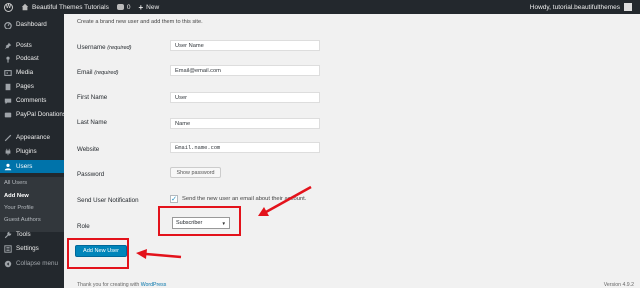 The image size is (640, 288). What do you see at coordinates (27, 58) in the screenshot?
I see `sidebar-item-label: Podcast` at bounding box center [27, 58].